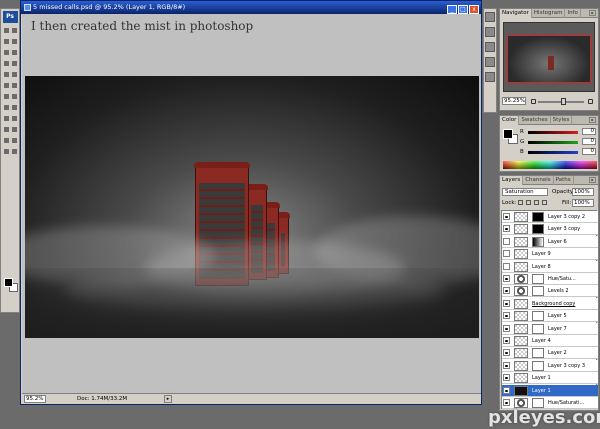 The width and height of the screenshot is (600, 429). I want to click on blend-mode-select: Saturation, so click(525, 192).